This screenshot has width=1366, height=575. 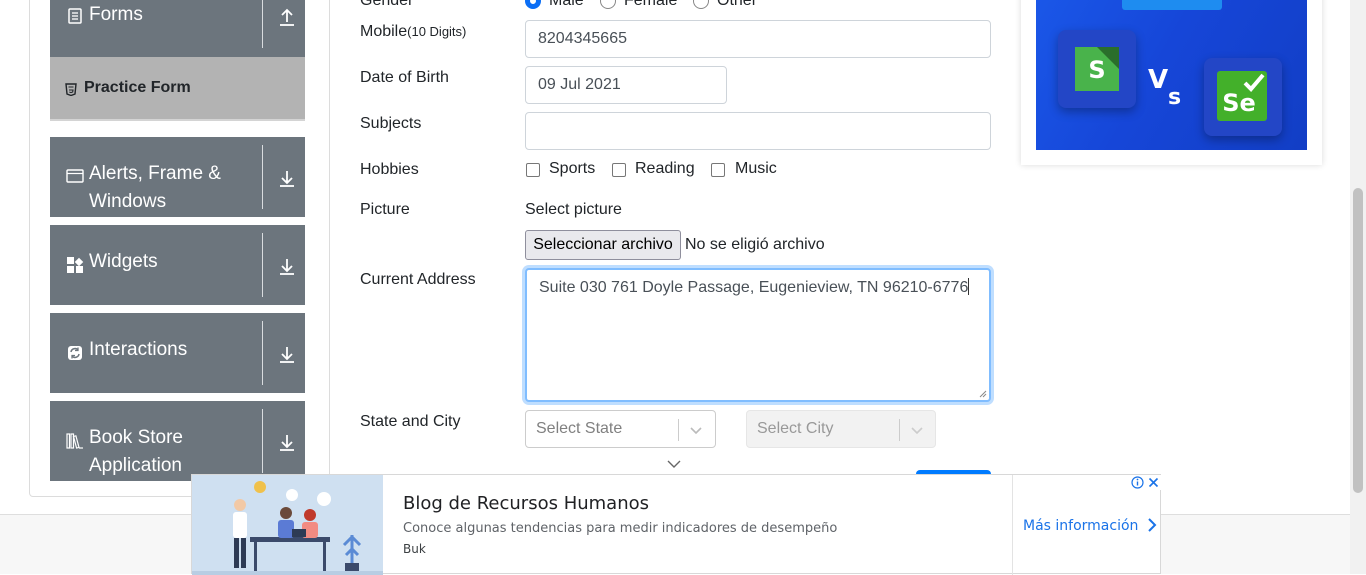 What do you see at coordinates (1158, 80) in the screenshot?
I see `svg-text: V` at bounding box center [1158, 80].